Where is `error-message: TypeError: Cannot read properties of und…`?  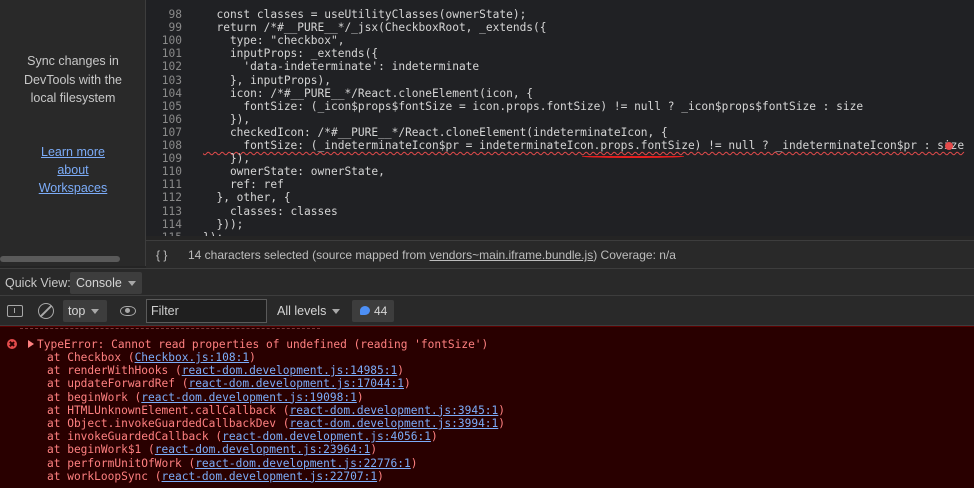 error-message: TypeError: Cannot read properties of und… is located at coordinates (262, 344).